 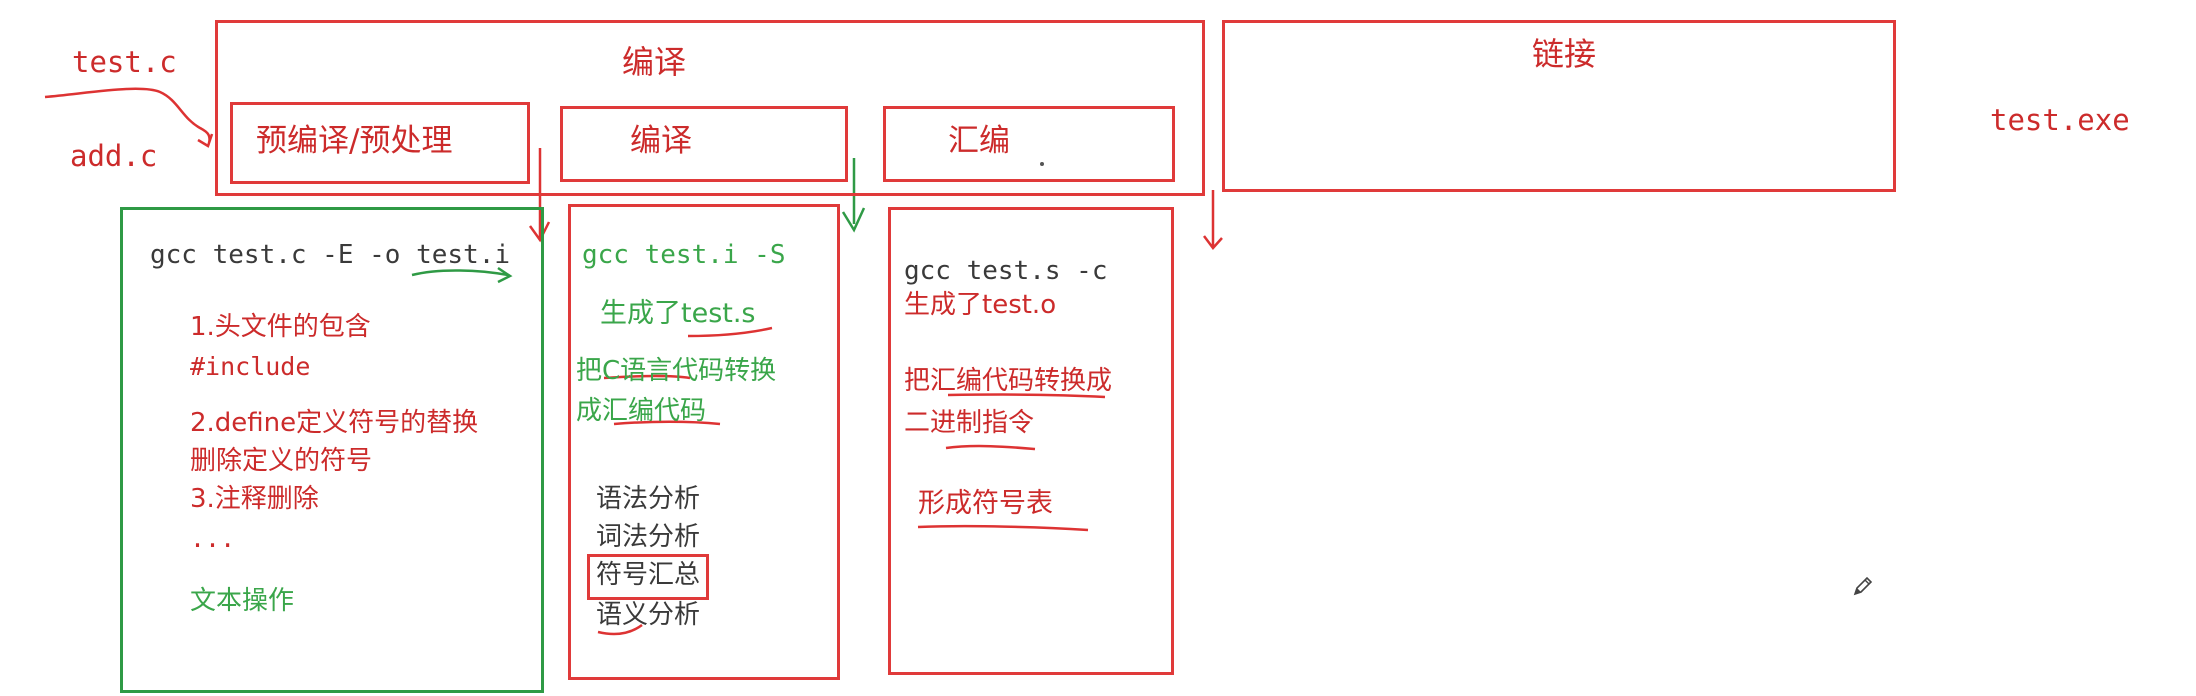 I want to click on input-bracket, so click(x=129, y=117).